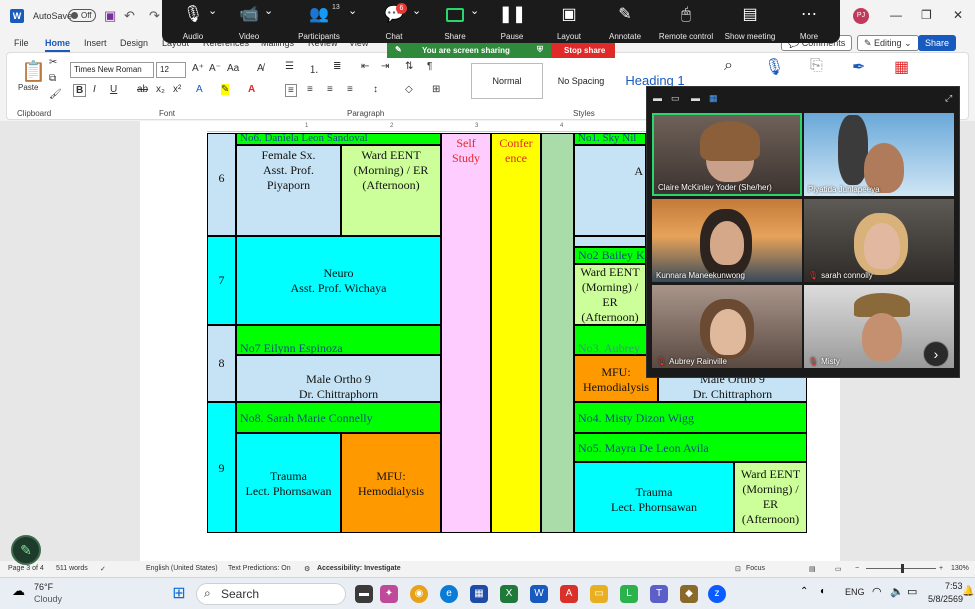  What do you see at coordinates (727, 154) in the screenshot?
I see `video-tile: Claire McKinley Yoder (She/her)` at bounding box center [727, 154].